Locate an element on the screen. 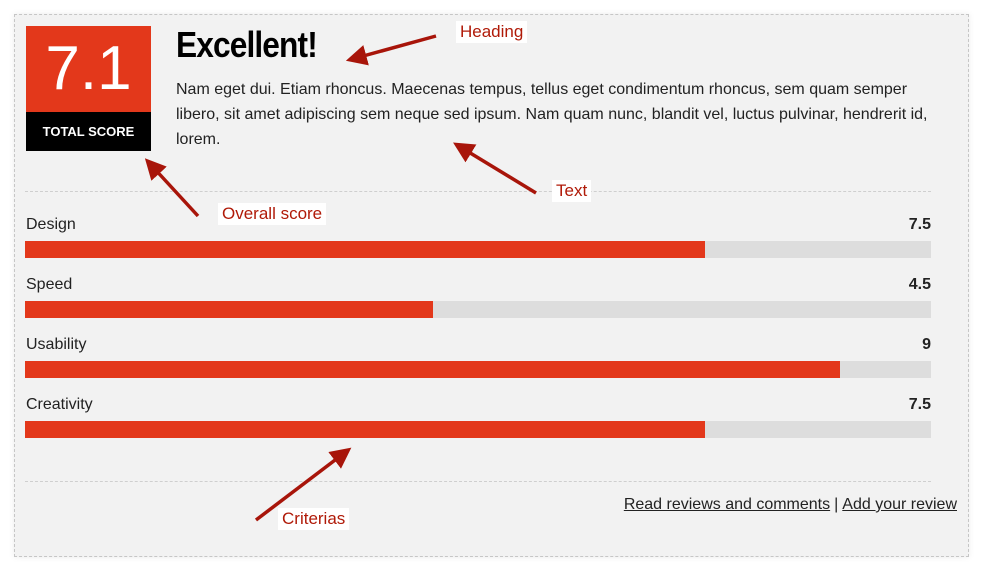 The height and width of the screenshot is (577, 982). criteria-name: Speed is located at coordinates (49, 284).